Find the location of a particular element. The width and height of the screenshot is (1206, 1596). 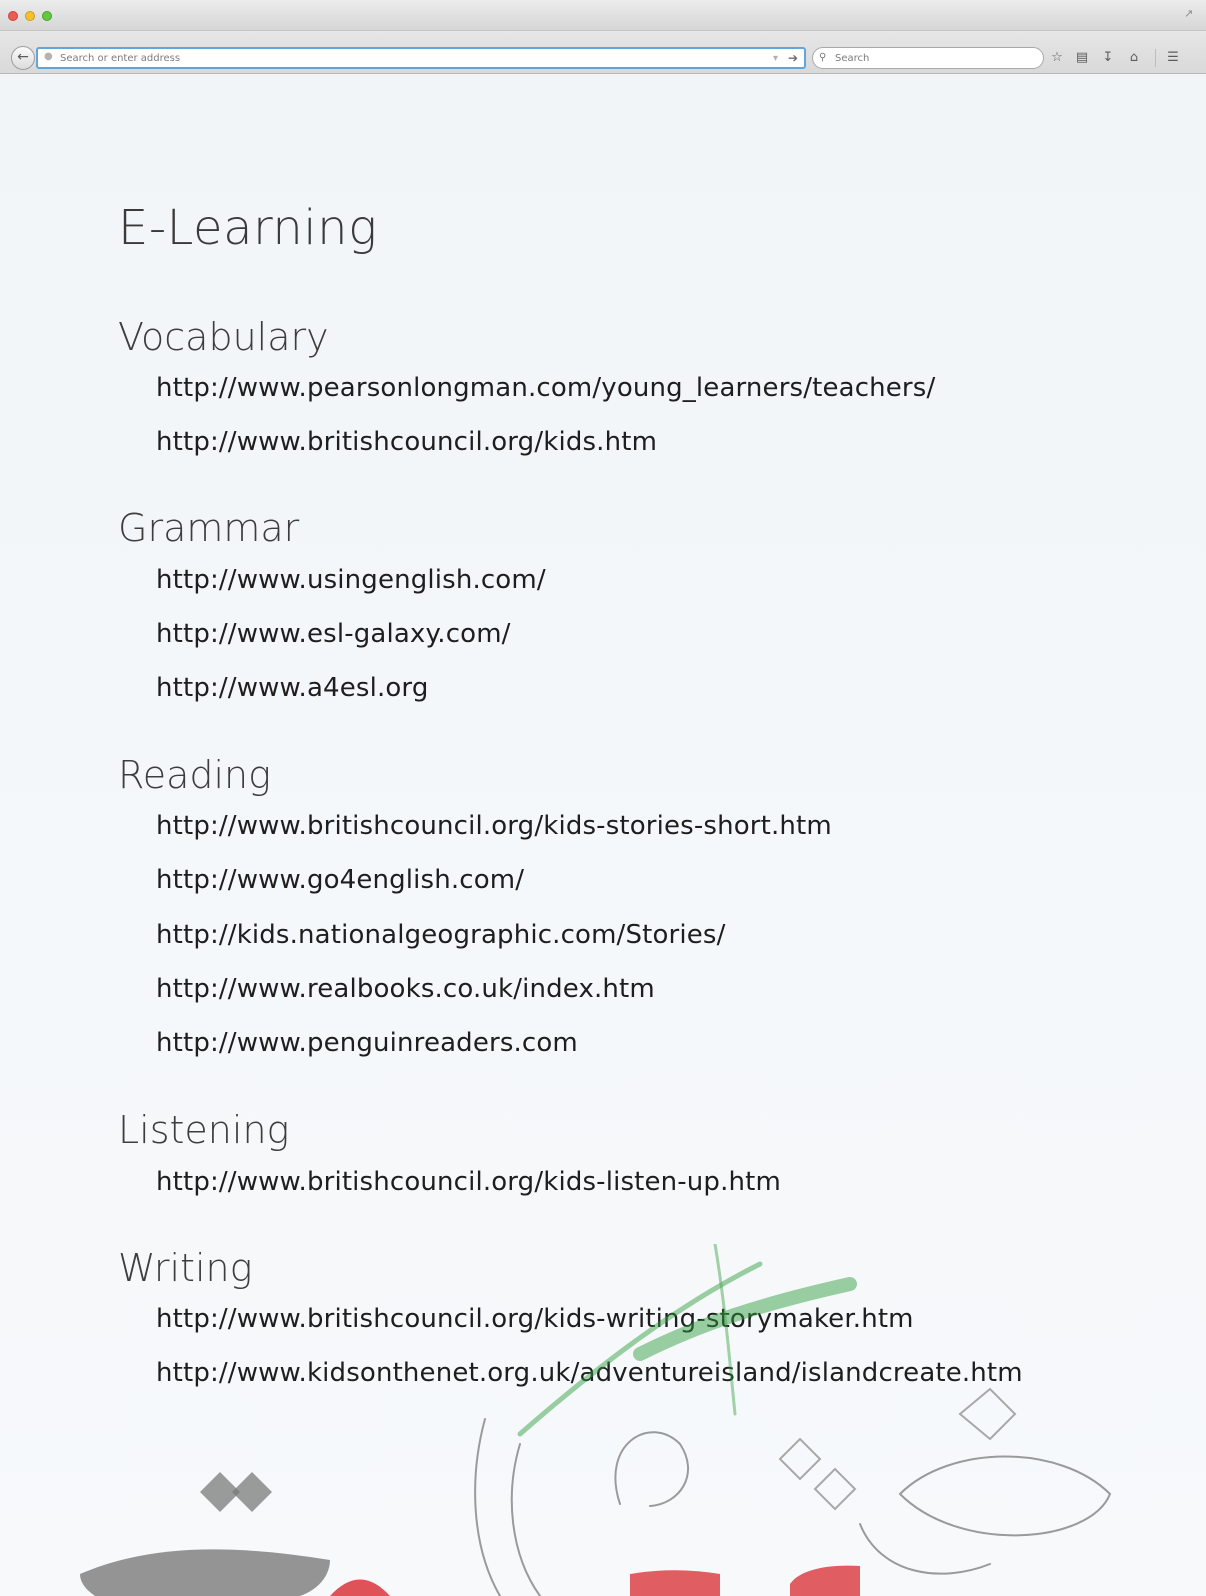

star-icon: ☆ is located at coordinates (1057, 58).